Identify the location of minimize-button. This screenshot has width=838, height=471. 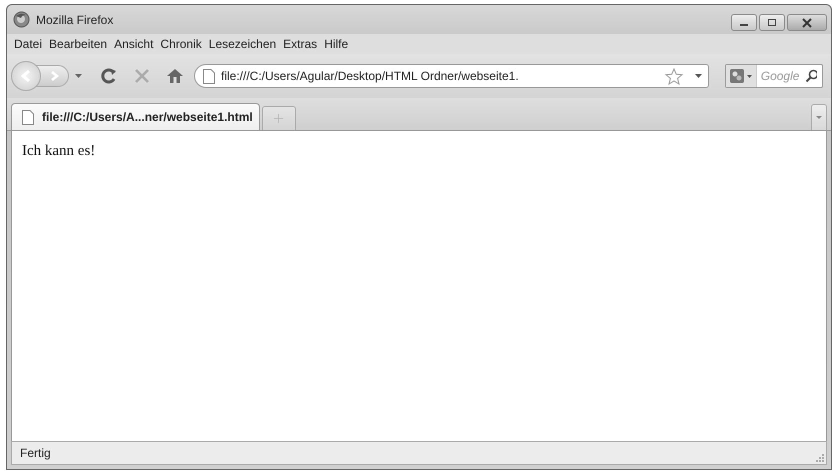
(744, 22).